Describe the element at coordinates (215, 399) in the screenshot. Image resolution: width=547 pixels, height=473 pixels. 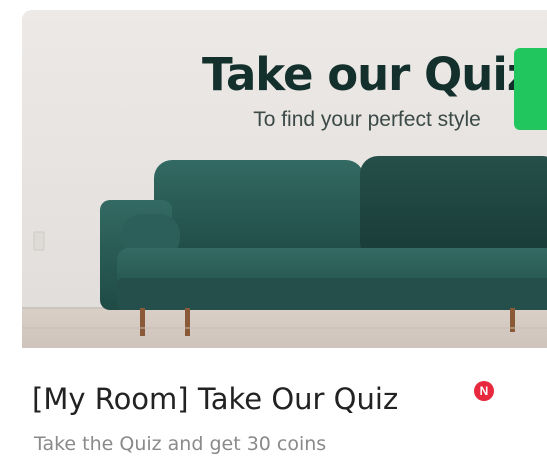
I see `quiz-title: [My Room] Take Our Quiz` at that location.